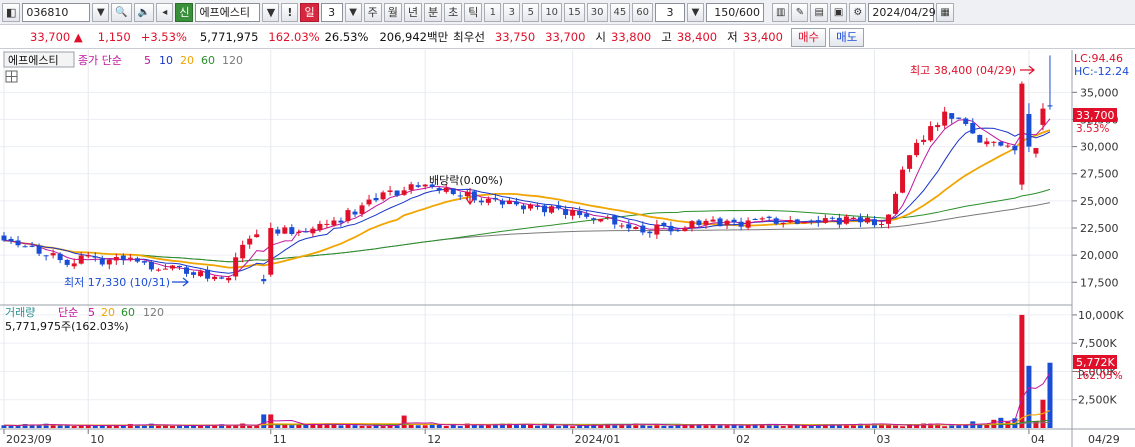 Image resolution: width=1135 pixels, height=447 pixels. Describe the element at coordinates (353, 12) in the screenshot. I see `day-count-dropdown-icon: ▼` at that location.